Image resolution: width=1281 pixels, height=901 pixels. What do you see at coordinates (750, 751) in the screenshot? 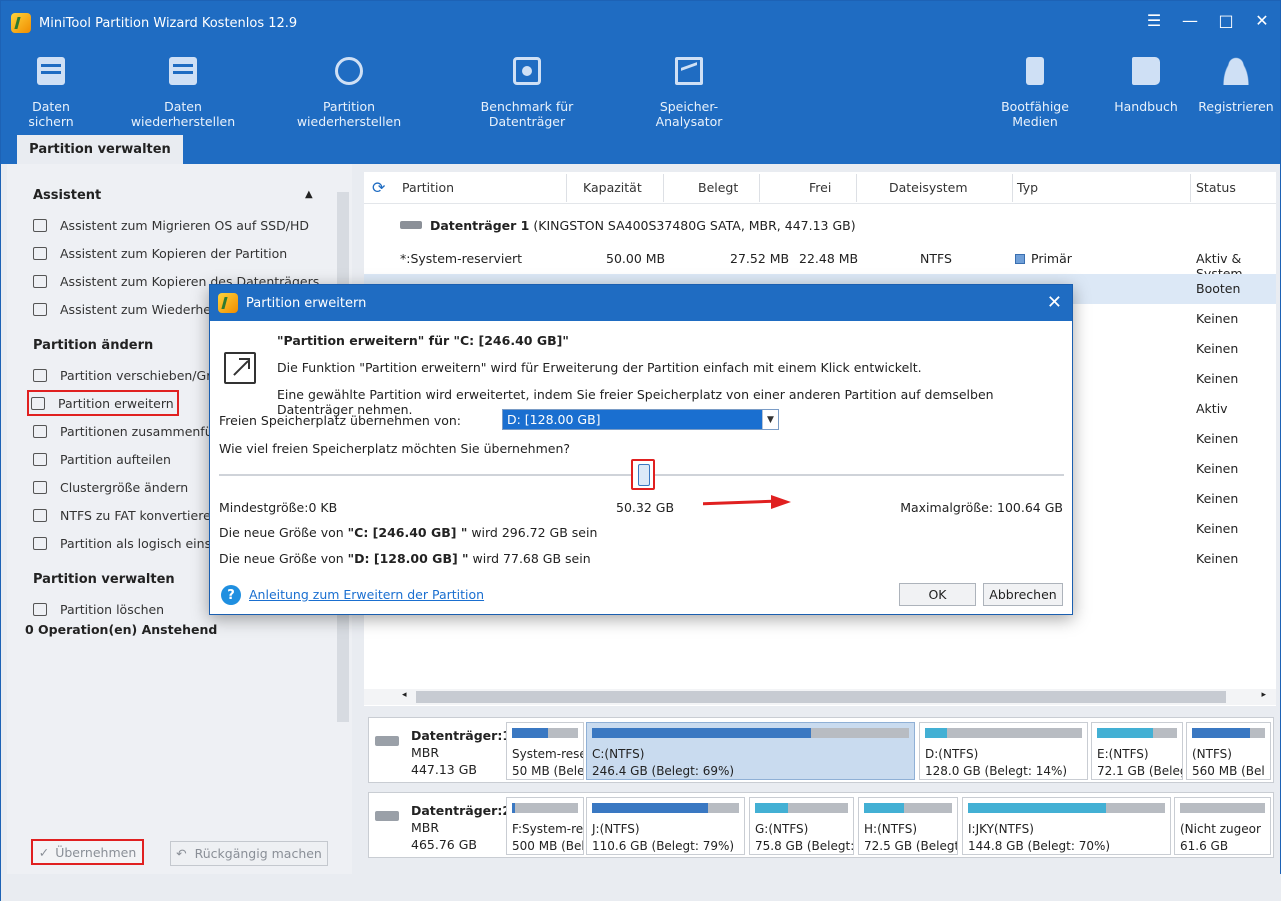
I see `partition-block: C:(NTFS) 246.4 GB (Belegt: 69%)` at bounding box center [750, 751].